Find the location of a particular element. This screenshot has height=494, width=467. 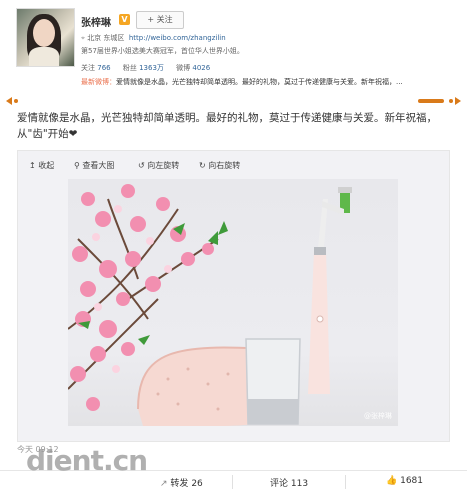

collapse-button: ↥ 收起 is located at coordinates (41, 165).